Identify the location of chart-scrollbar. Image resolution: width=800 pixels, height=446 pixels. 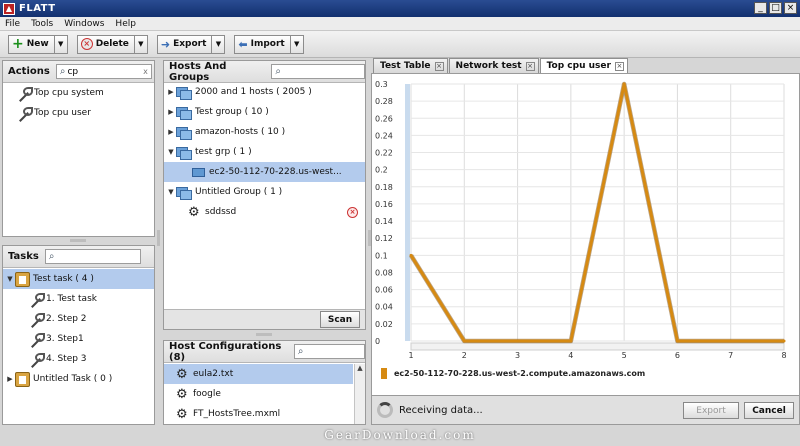
(597, 346).